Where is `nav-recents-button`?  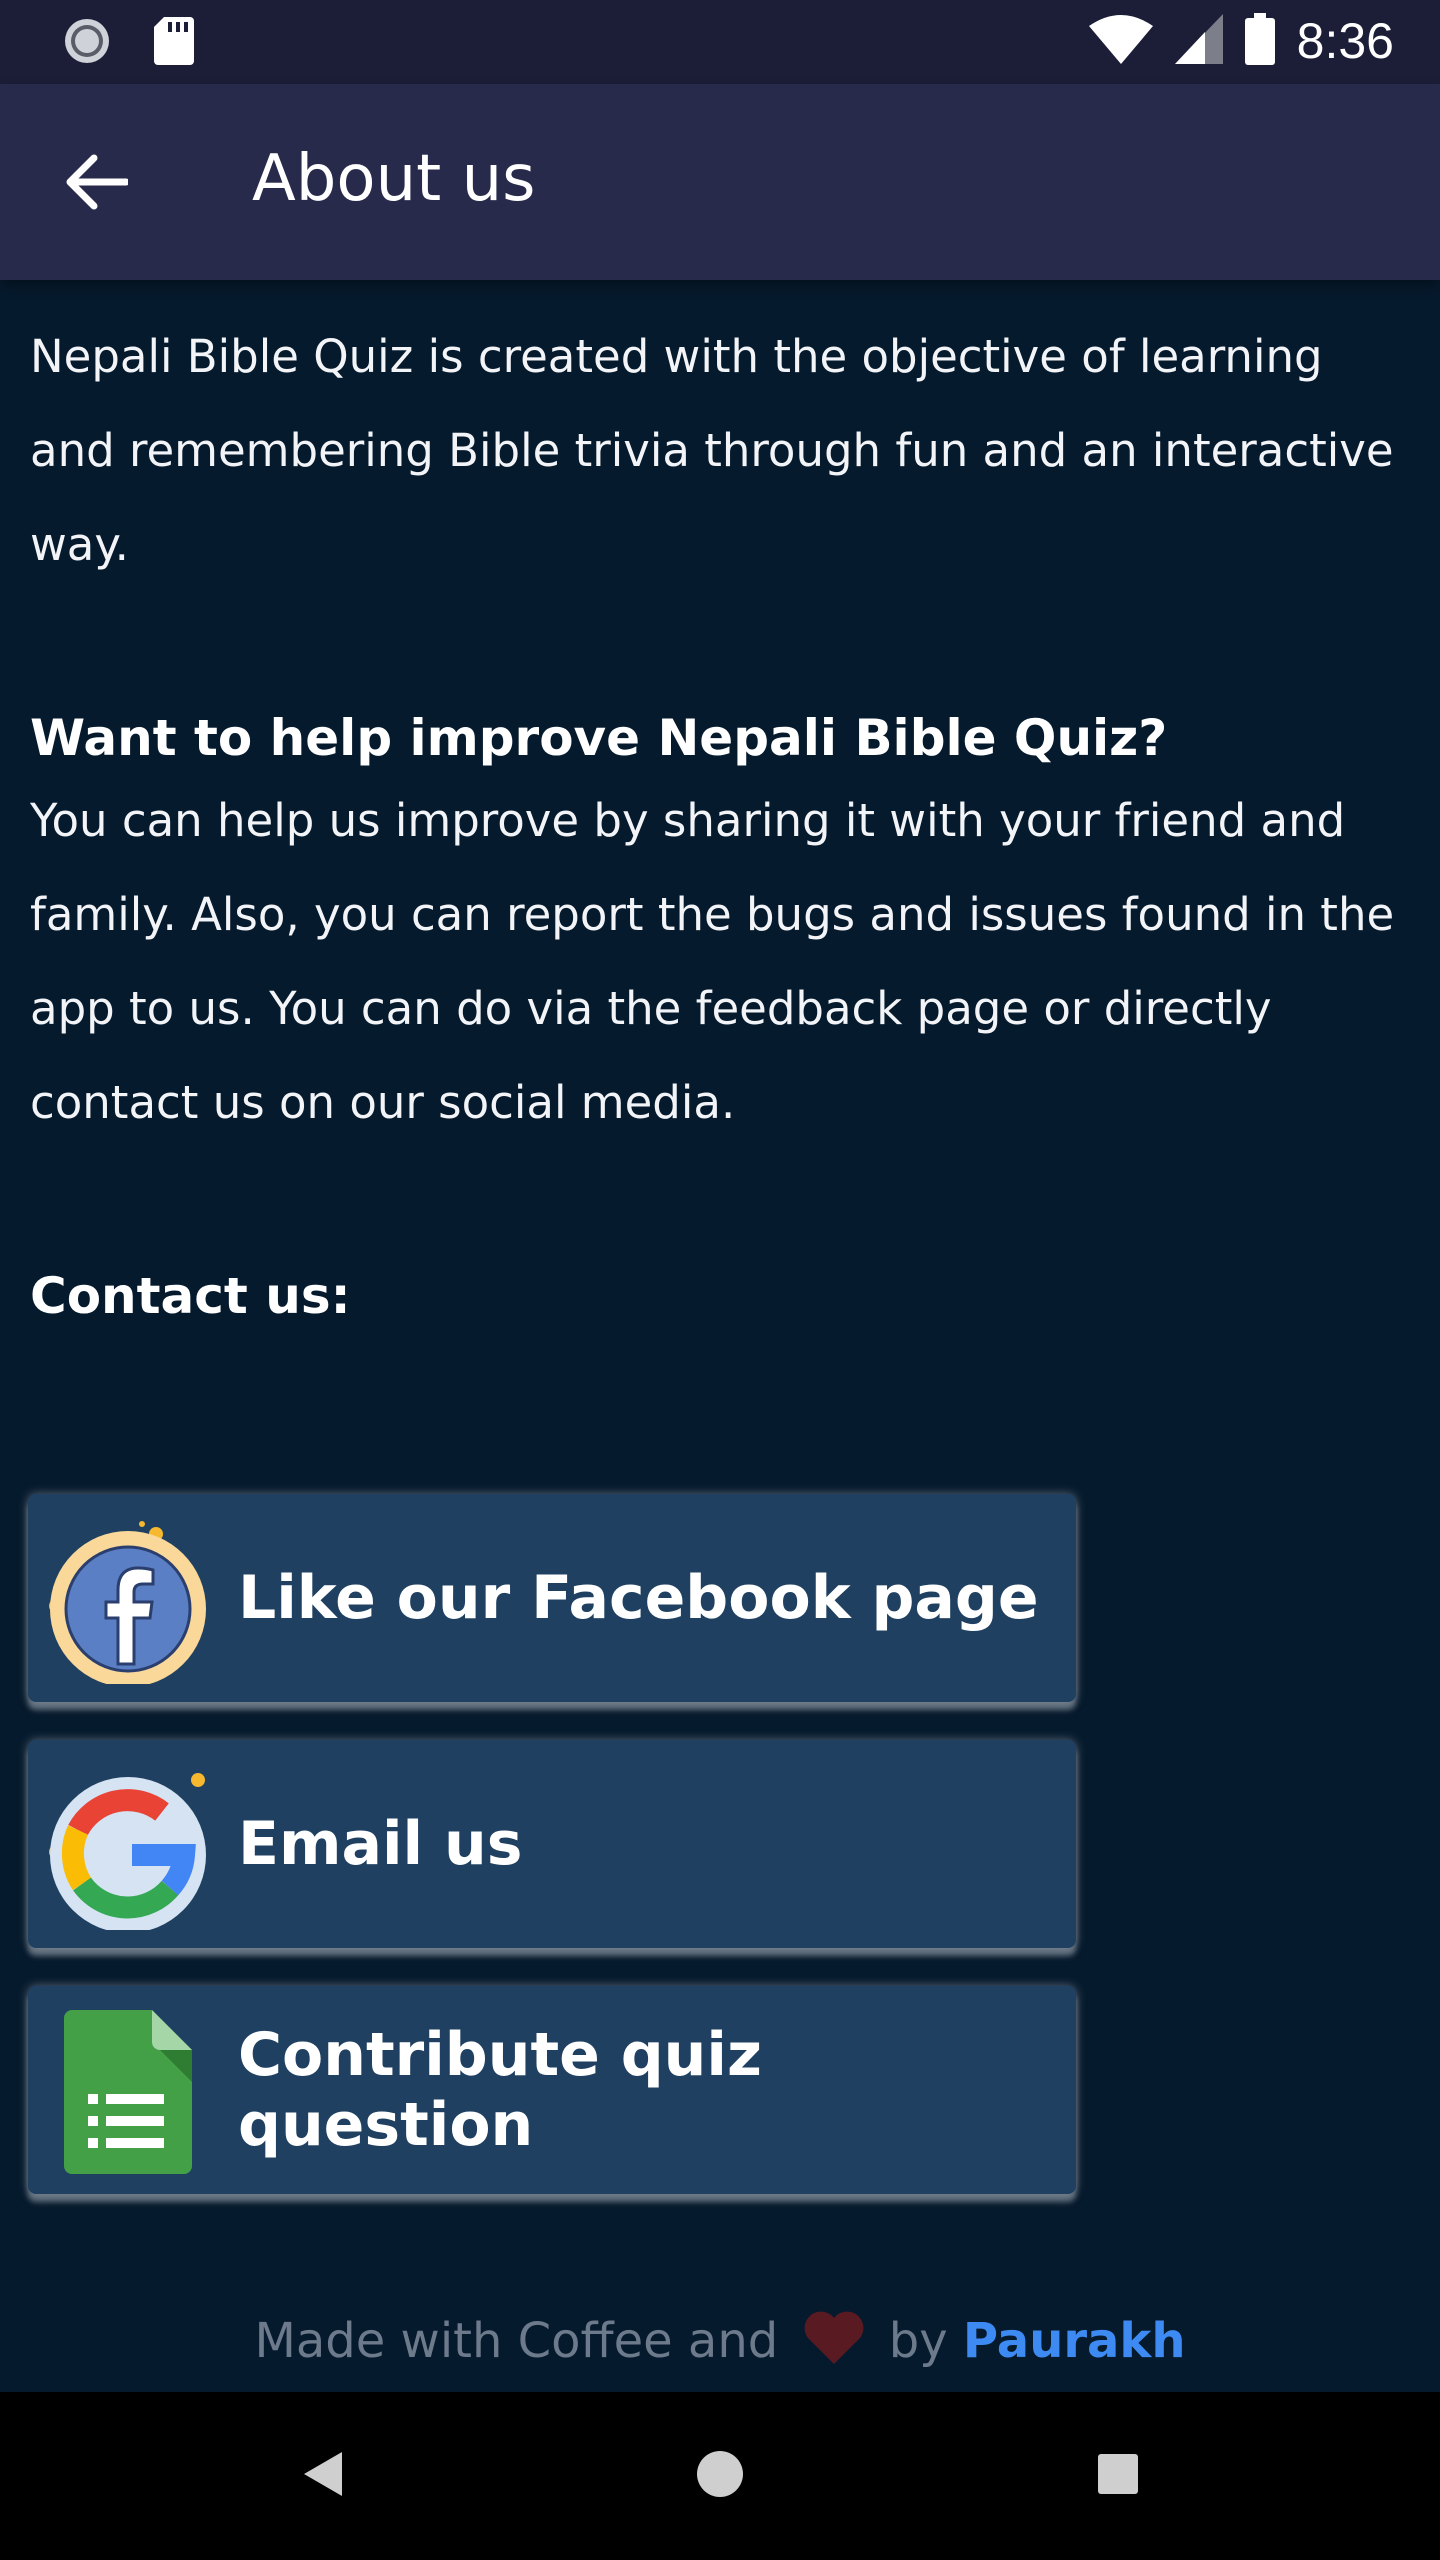 nav-recents-button is located at coordinates (1118, 2476).